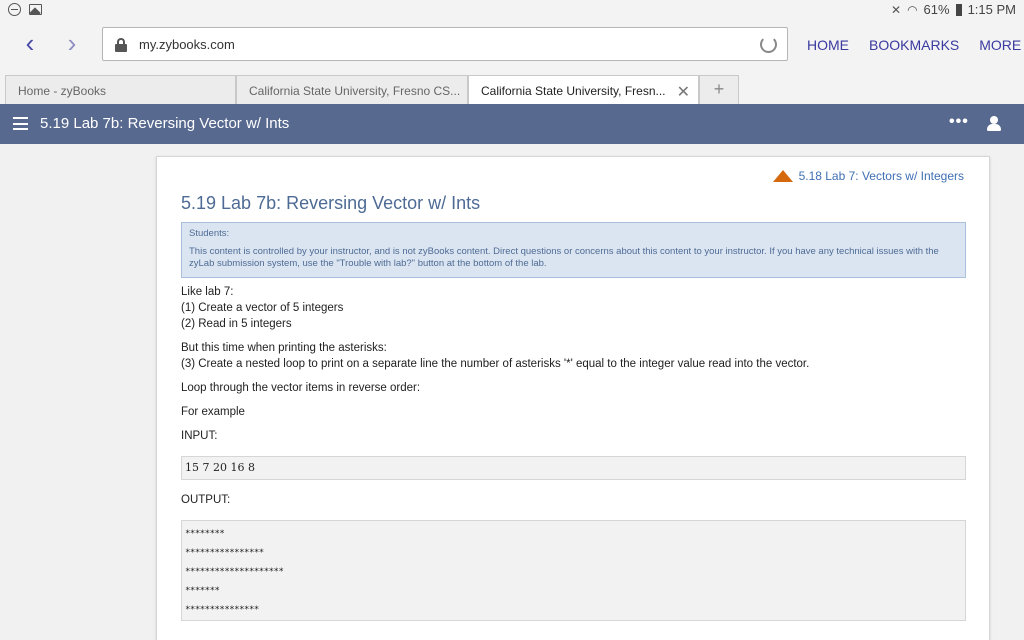  What do you see at coordinates (209, 233) in the screenshot?
I see `notice-heading: Students:` at bounding box center [209, 233].